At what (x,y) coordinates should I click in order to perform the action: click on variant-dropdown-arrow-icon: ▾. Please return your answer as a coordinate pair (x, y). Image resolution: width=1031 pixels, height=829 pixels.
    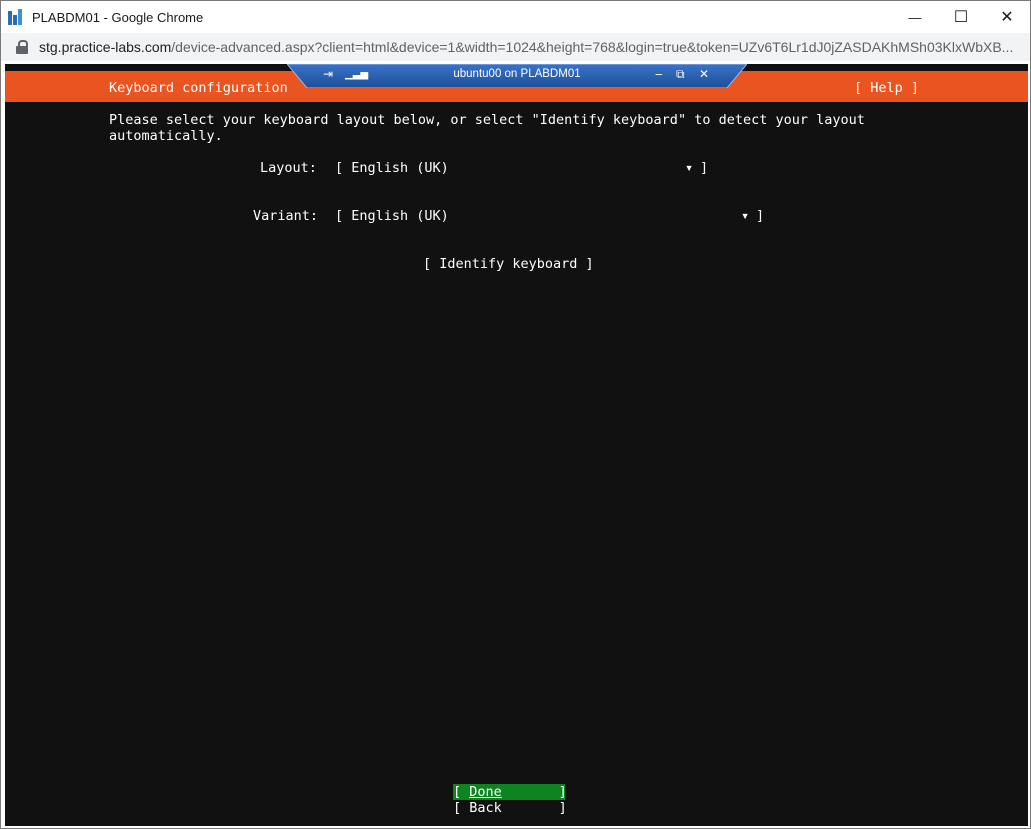
    Looking at the image, I should click on (745, 216).